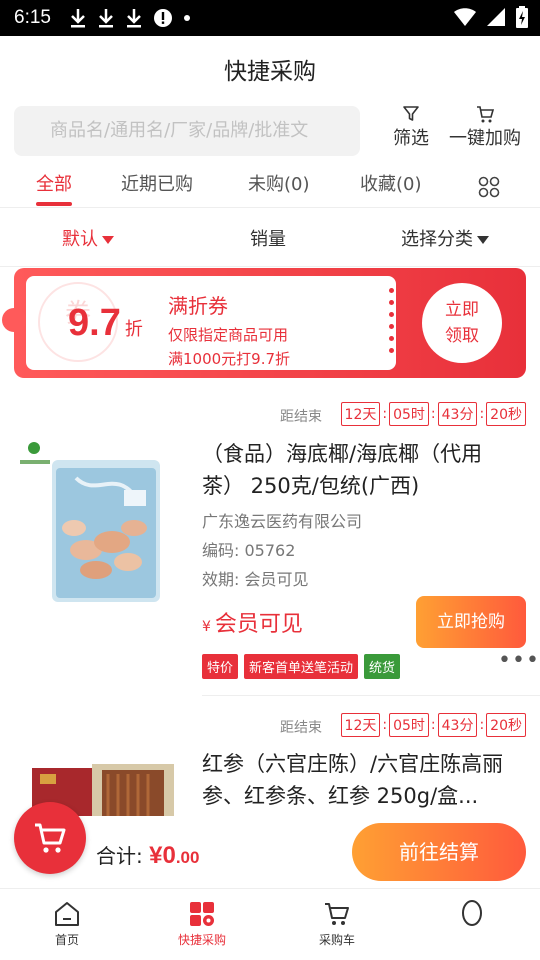 The height and width of the screenshot is (960, 540). I want to click on claim-label-2: 领取, so click(462, 336).